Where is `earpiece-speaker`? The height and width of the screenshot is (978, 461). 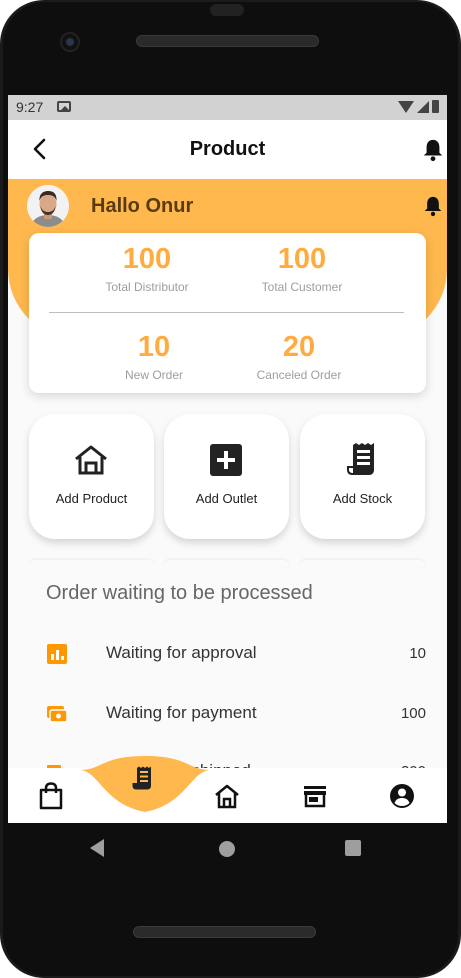 earpiece-speaker is located at coordinates (227, 41).